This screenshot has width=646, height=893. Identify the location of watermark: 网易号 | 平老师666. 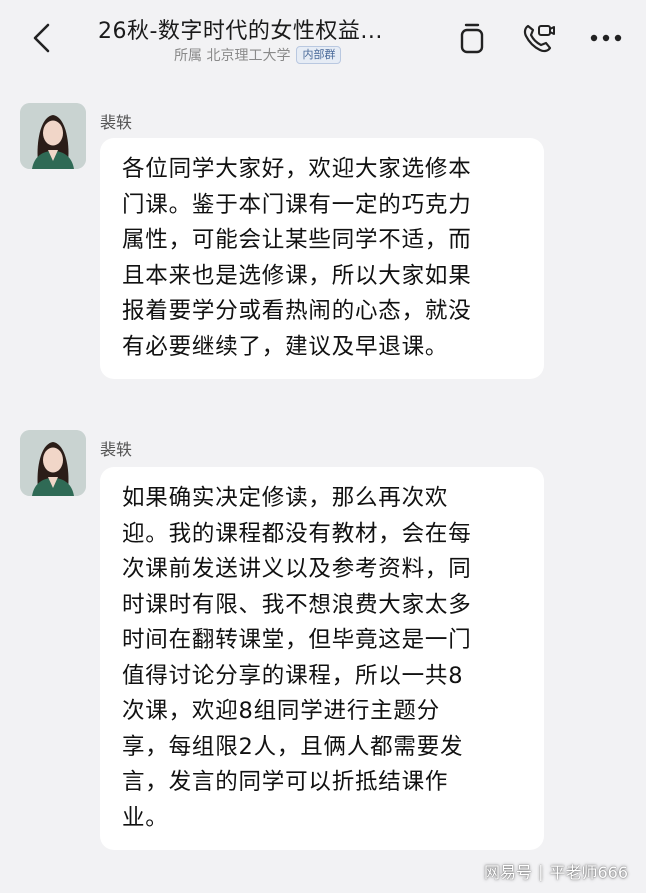
(556, 871).